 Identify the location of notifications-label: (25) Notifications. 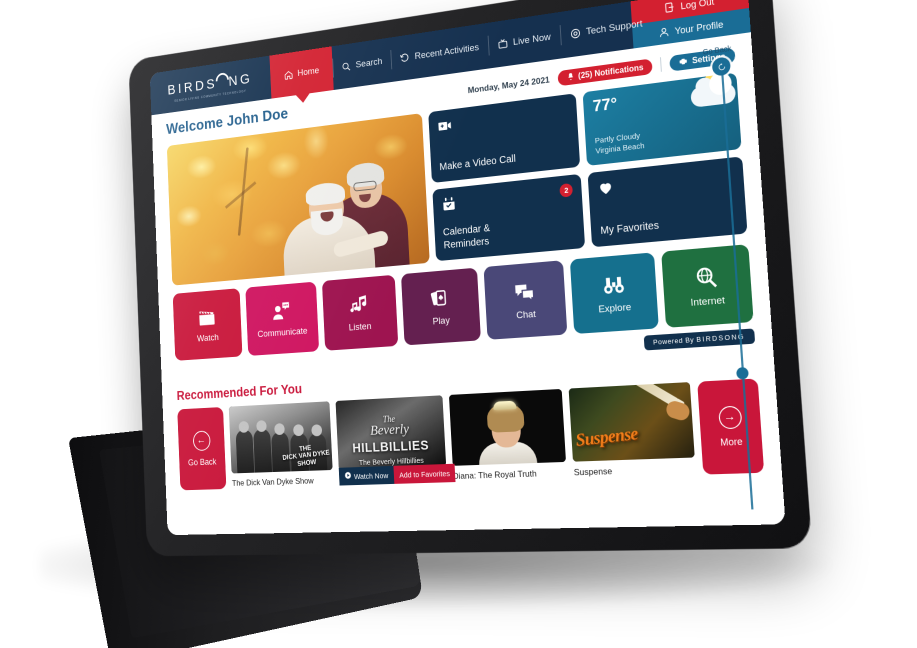
(610, 71).